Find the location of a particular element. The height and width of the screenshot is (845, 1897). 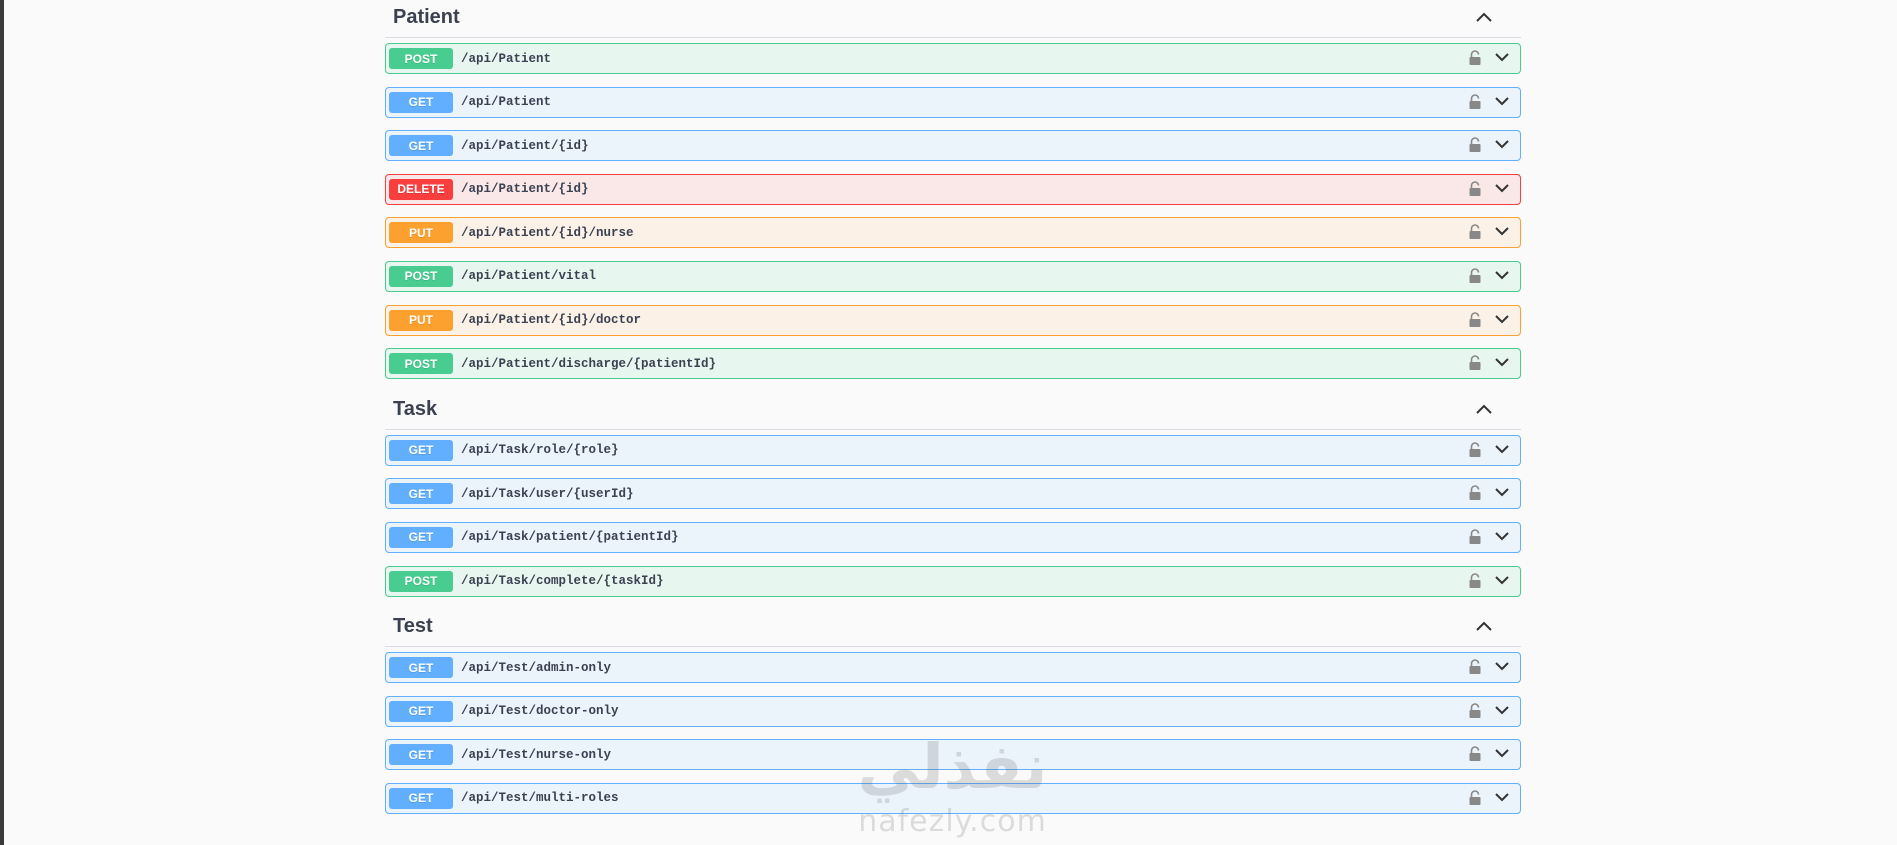

section-header-task: Task is located at coordinates (953, 411).